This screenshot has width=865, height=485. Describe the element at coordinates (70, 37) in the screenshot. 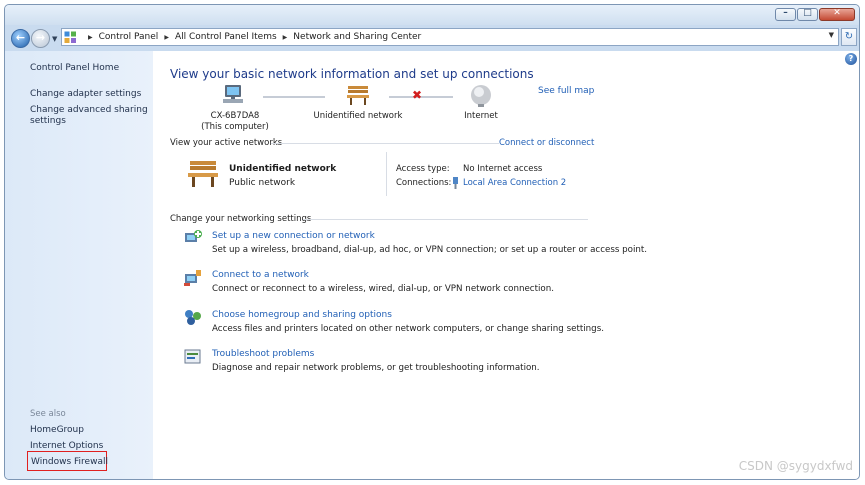

I see `control-panel-icon` at that location.